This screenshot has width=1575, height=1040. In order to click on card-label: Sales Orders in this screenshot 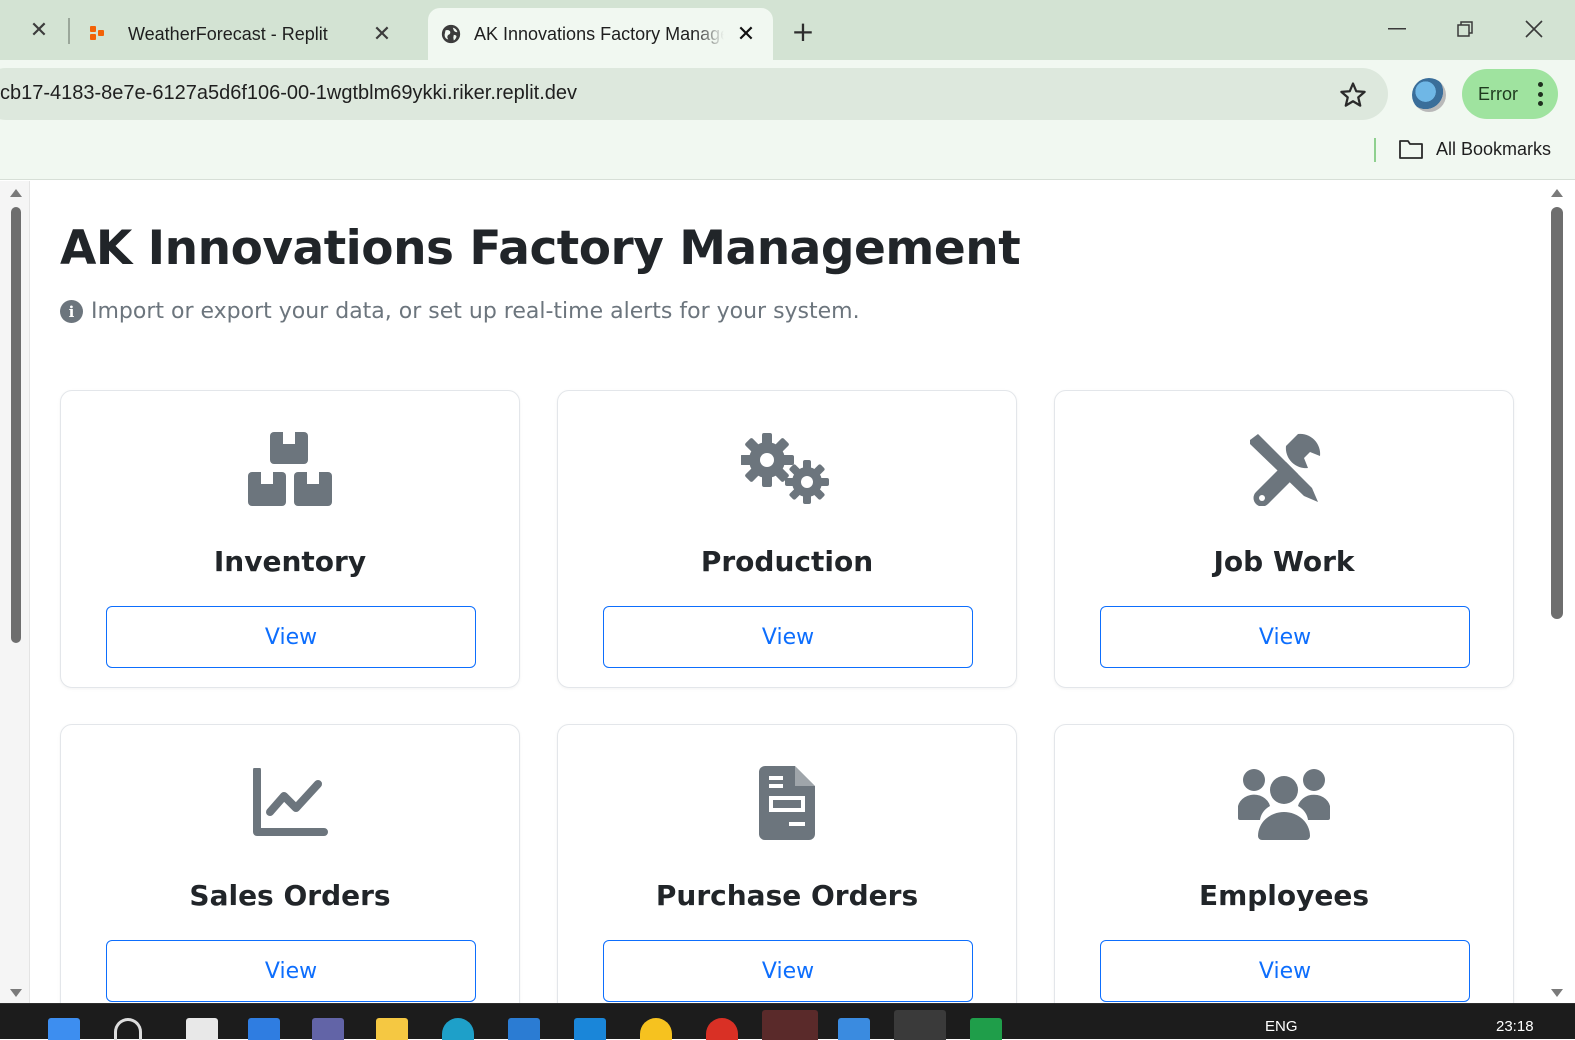, I will do `click(290, 895)`.